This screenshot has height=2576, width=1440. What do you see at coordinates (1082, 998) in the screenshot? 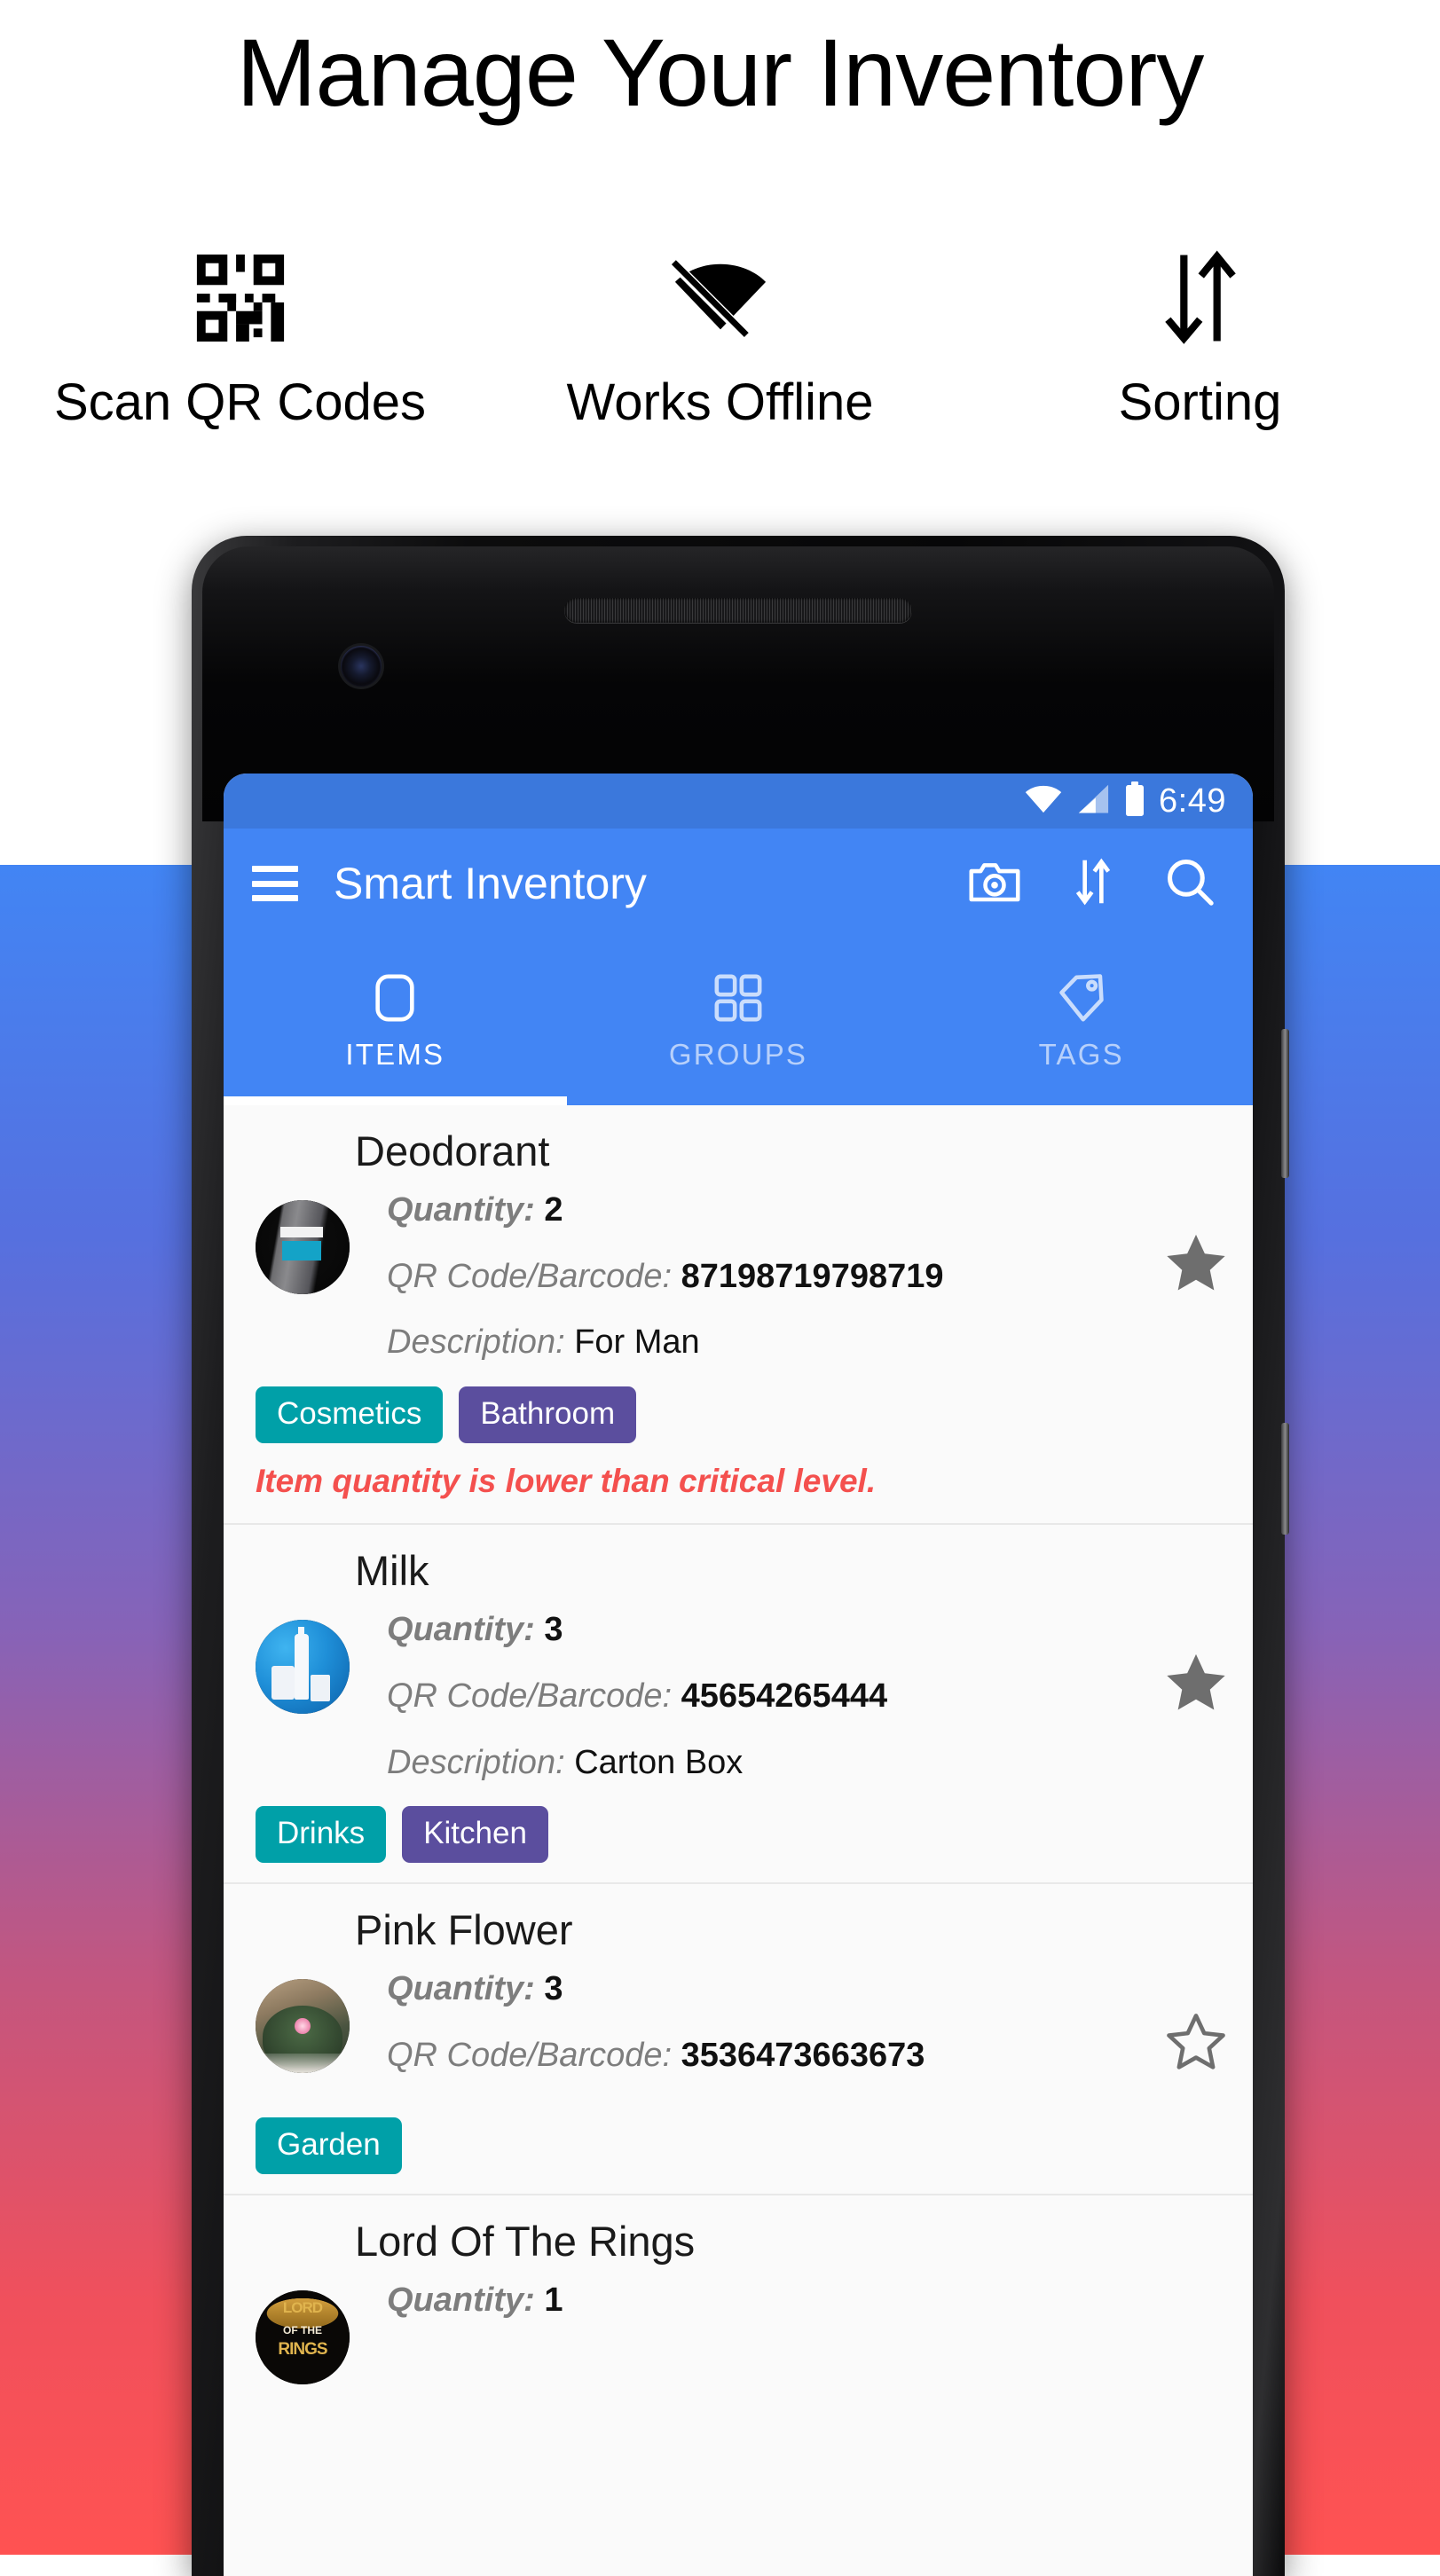
I see `tag-icon` at bounding box center [1082, 998].